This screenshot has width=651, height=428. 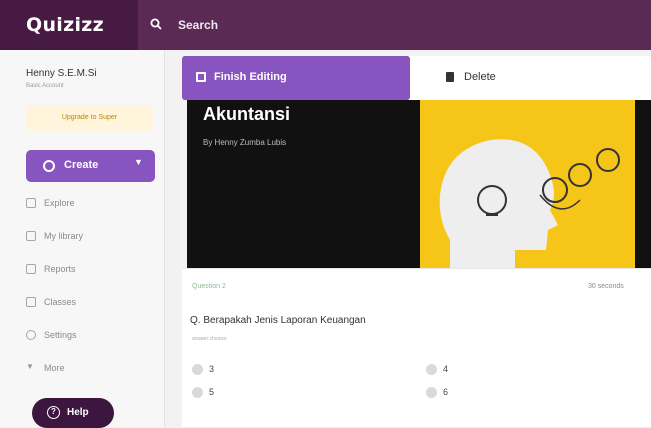 What do you see at coordinates (450, 77) in the screenshot?
I see `trash-icon` at bounding box center [450, 77].